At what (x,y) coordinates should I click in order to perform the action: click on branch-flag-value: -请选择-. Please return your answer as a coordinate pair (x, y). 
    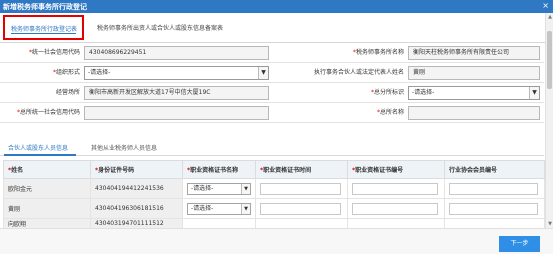
    Looking at the image, I should click on (423, 92).